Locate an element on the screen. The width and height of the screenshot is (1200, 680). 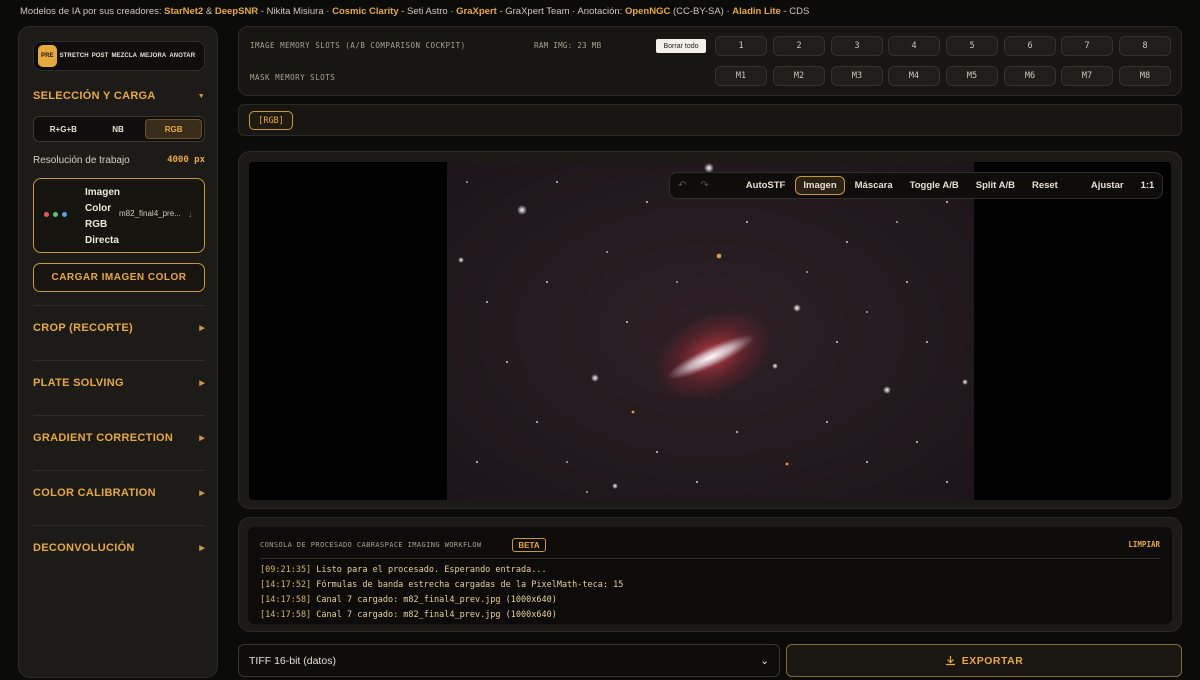
blue-dot is located at coordinates (64, 214).